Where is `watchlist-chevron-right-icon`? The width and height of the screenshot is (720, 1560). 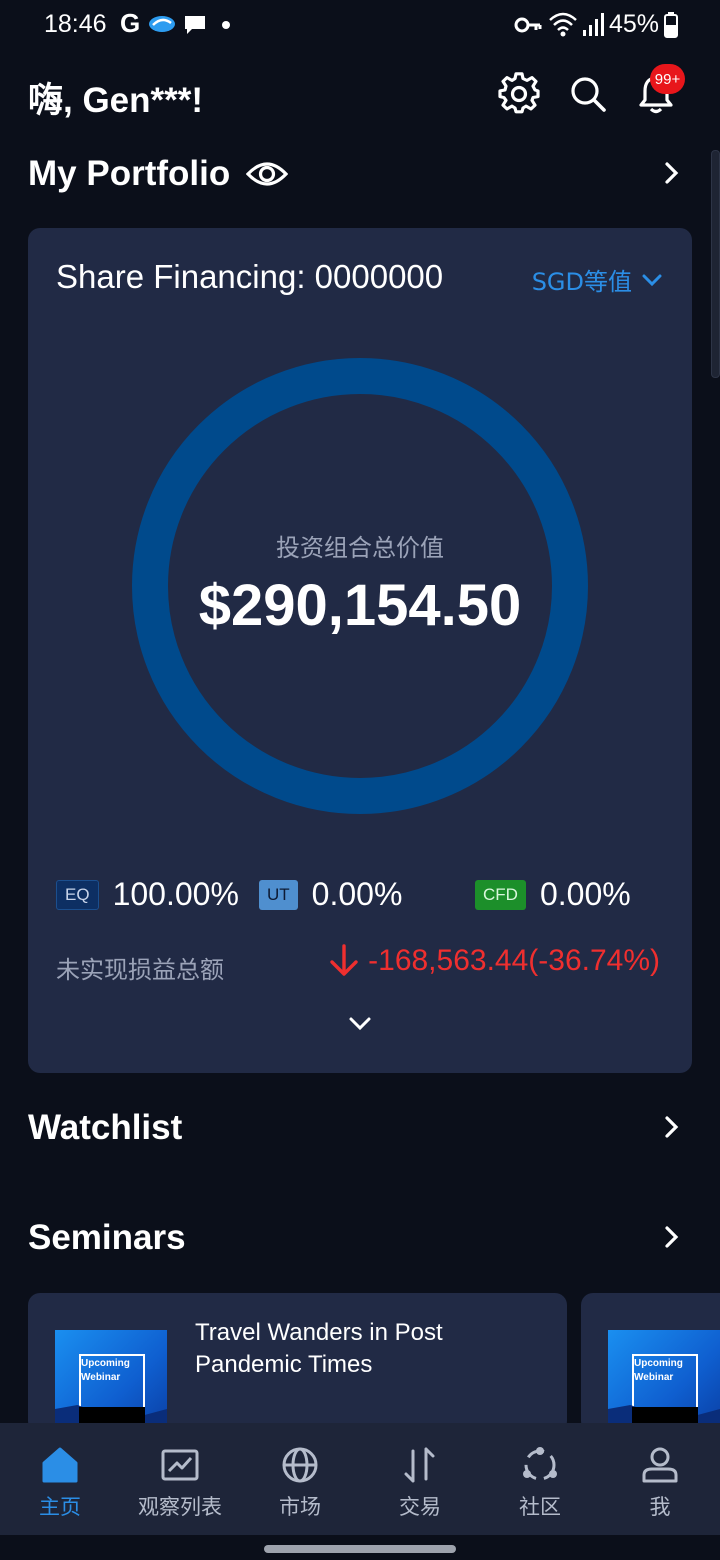 watchlist-chevron-right-icon is located at coordinates (671, 1127).